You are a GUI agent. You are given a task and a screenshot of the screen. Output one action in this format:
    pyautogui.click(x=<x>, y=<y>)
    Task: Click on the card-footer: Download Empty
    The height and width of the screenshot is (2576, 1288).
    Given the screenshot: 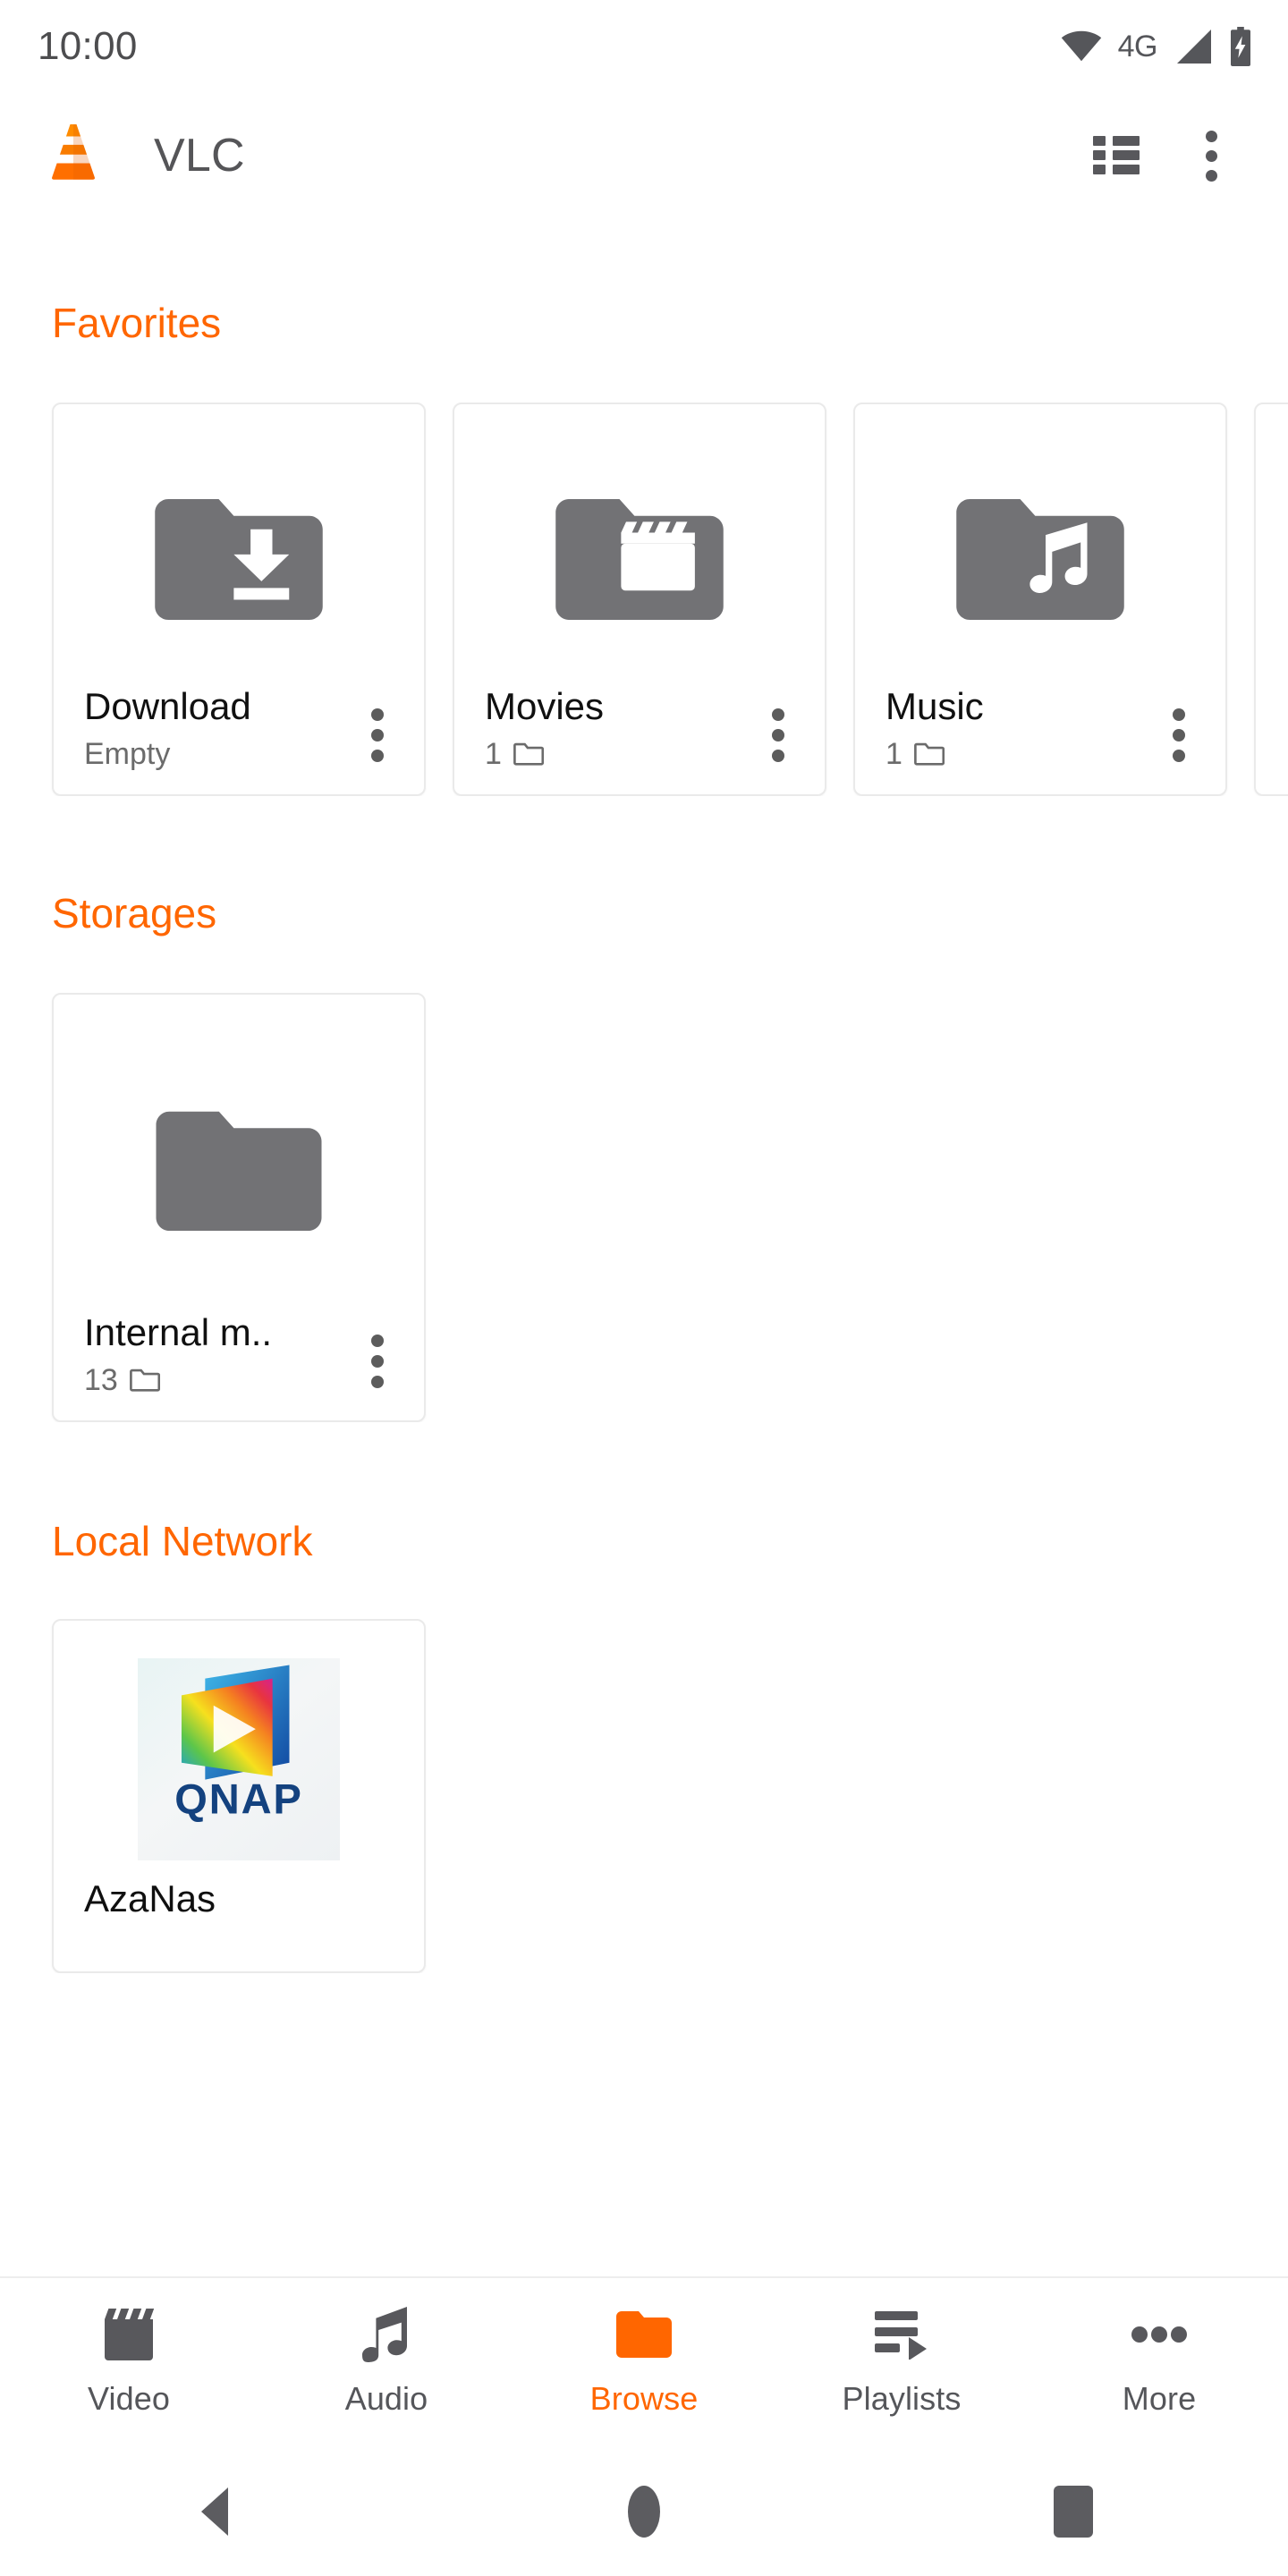 What is the action you would take?
    pyautogui.click(x=239, y=739)
    